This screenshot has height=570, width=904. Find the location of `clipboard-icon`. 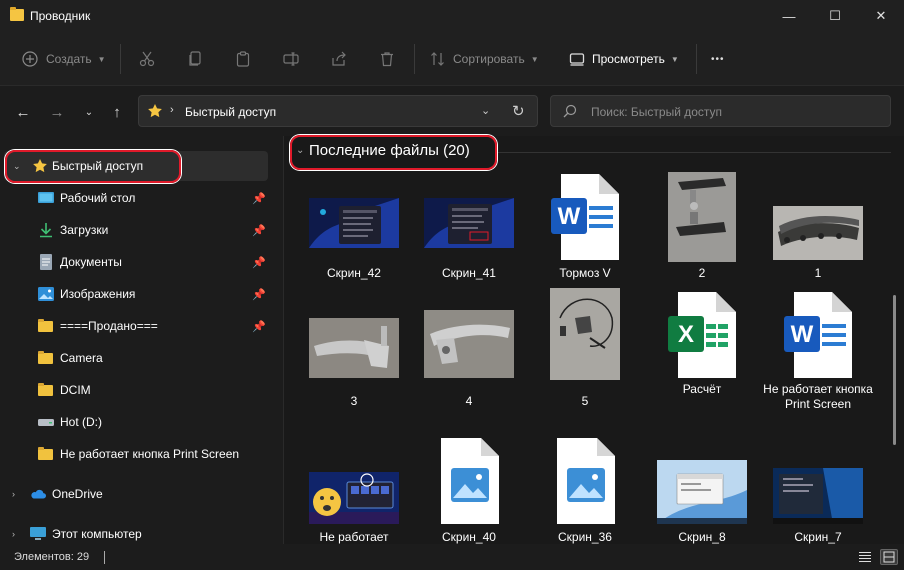

clipboard-icon is located at coordinates (243, 59).